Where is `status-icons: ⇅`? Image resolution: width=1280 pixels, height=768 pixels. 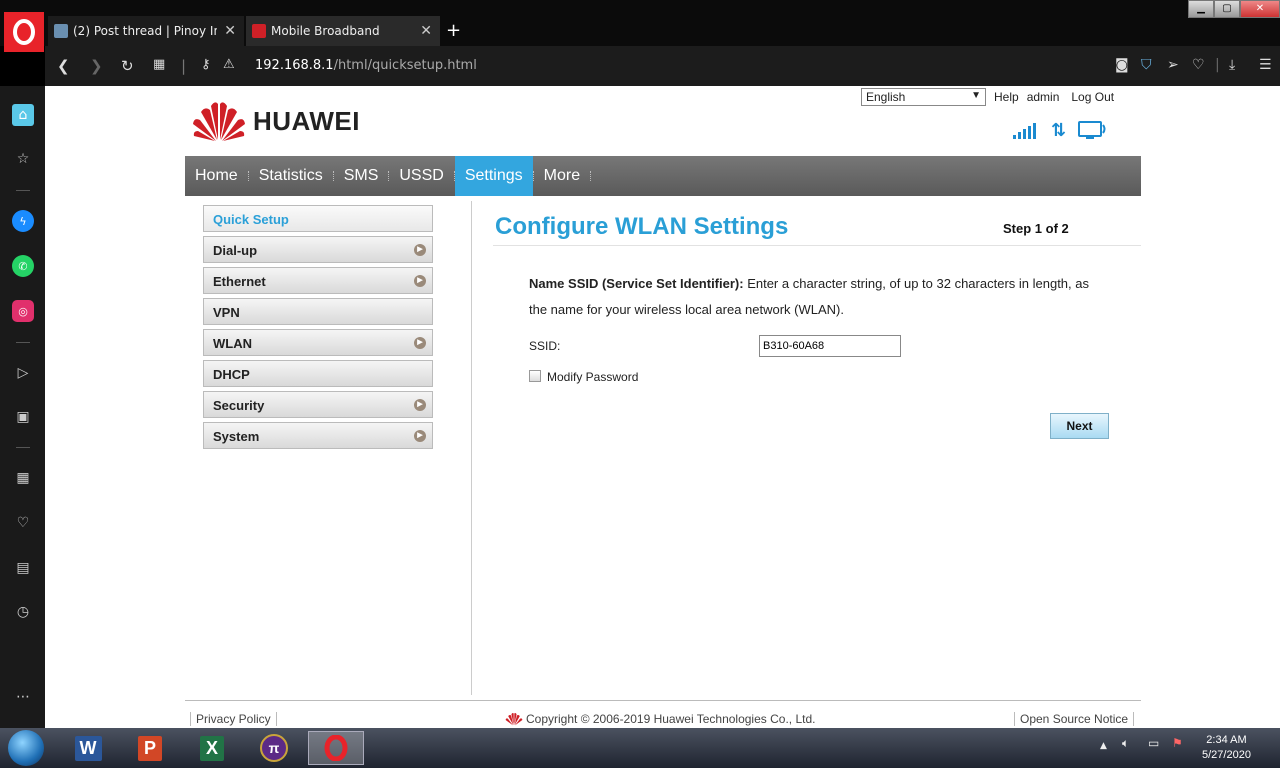
status-icons: ⇅ is located at coordinates (1059, 130).